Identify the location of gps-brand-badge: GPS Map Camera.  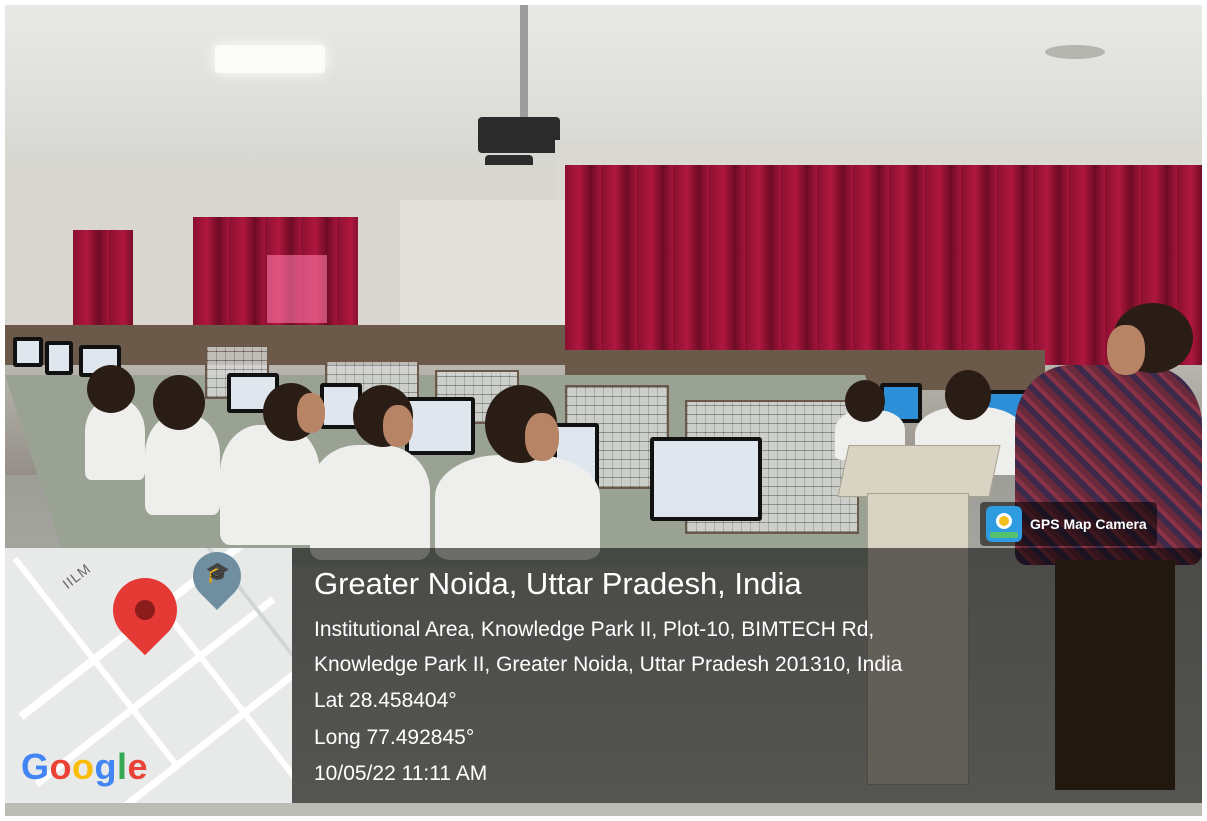
(1068, 524).